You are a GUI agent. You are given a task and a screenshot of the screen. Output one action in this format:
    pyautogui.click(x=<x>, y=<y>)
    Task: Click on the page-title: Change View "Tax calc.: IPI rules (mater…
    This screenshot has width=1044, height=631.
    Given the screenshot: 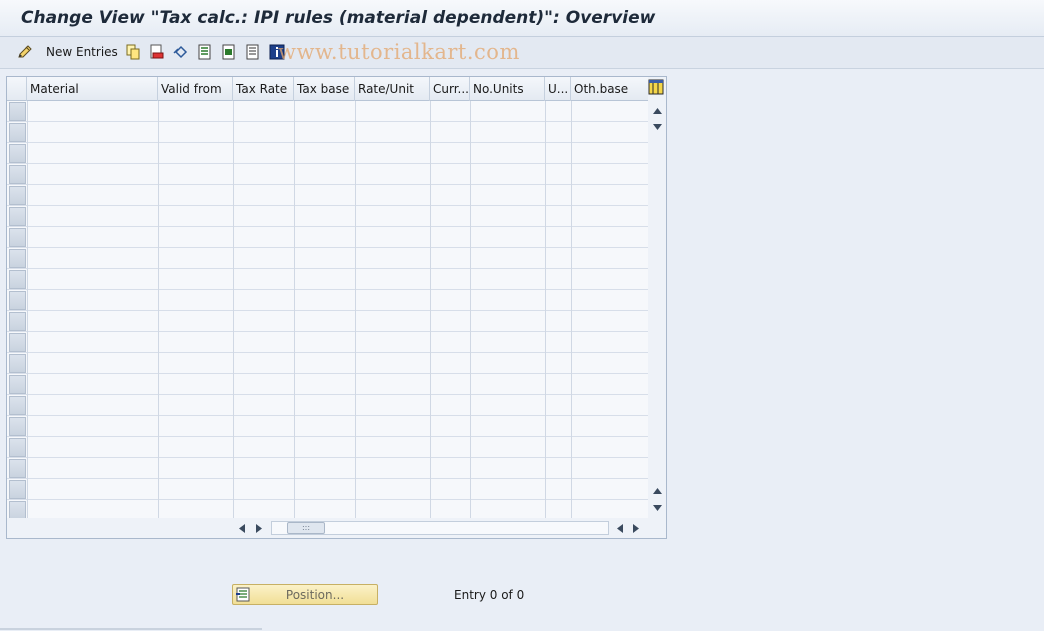 What is the action you would take?
    pyautogui.click(x=338, y=18)
    